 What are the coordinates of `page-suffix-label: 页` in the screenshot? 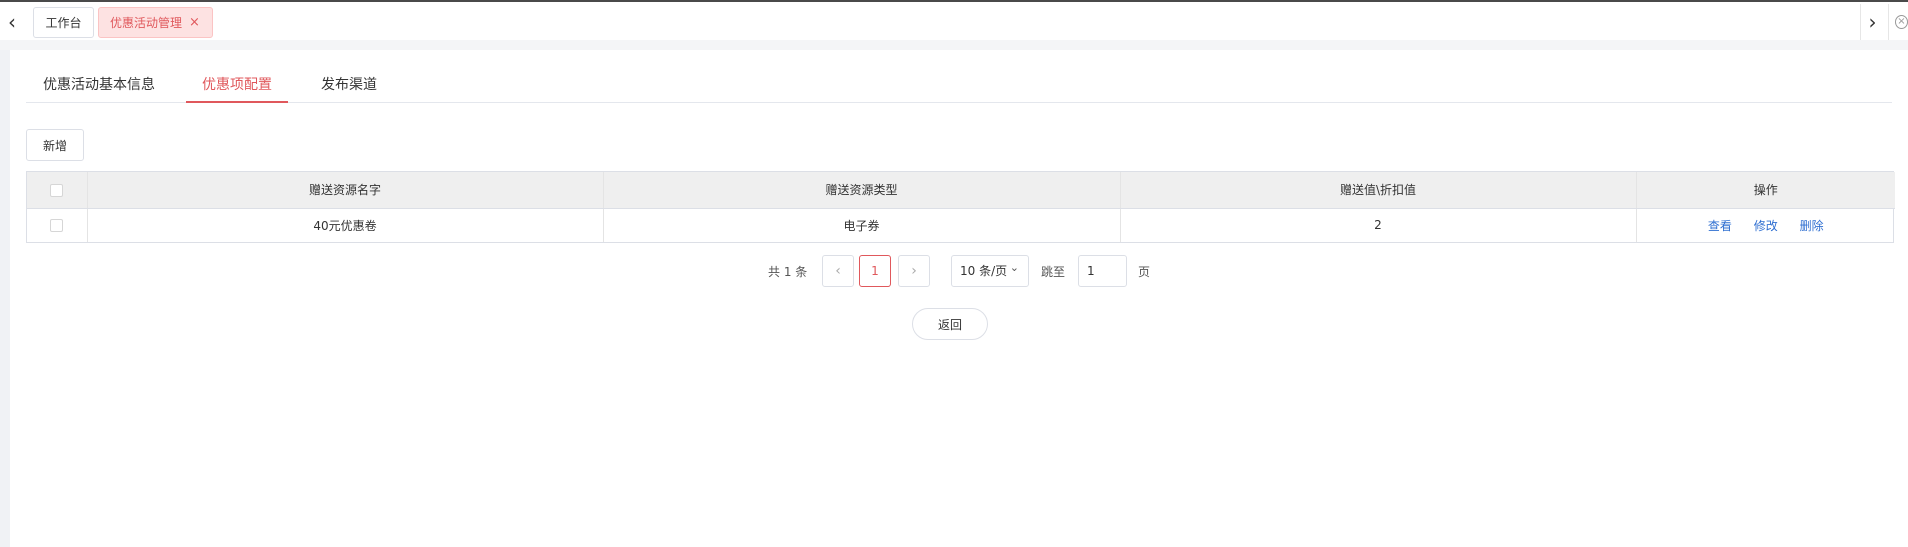 It's located at (1144, 272).